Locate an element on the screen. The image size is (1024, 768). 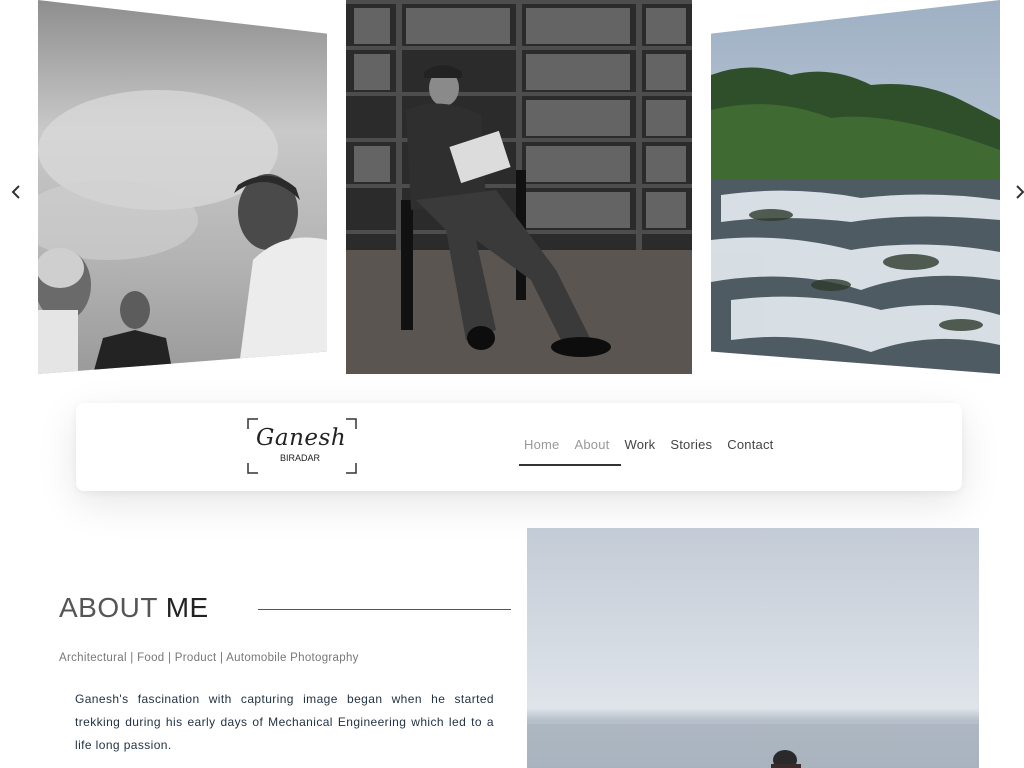
carousel-prev-button is located at coordinates (16, 192).